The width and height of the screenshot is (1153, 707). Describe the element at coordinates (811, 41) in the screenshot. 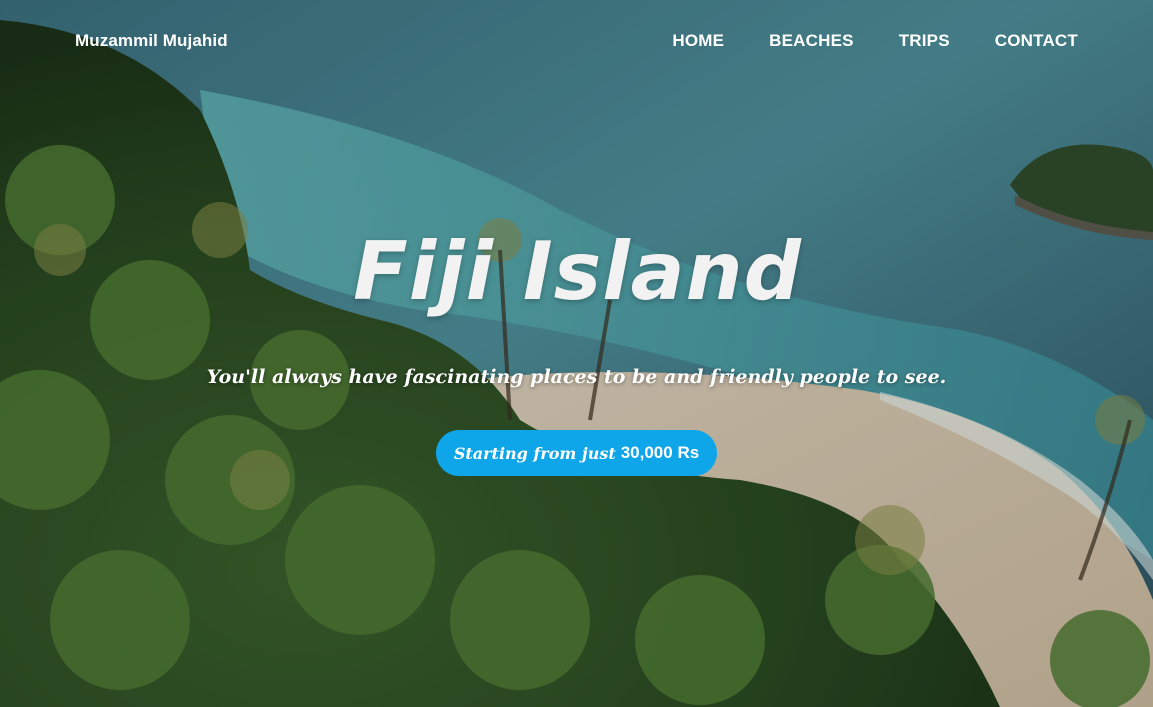

I see `nav-link-beaches: BEACHES` at that location.